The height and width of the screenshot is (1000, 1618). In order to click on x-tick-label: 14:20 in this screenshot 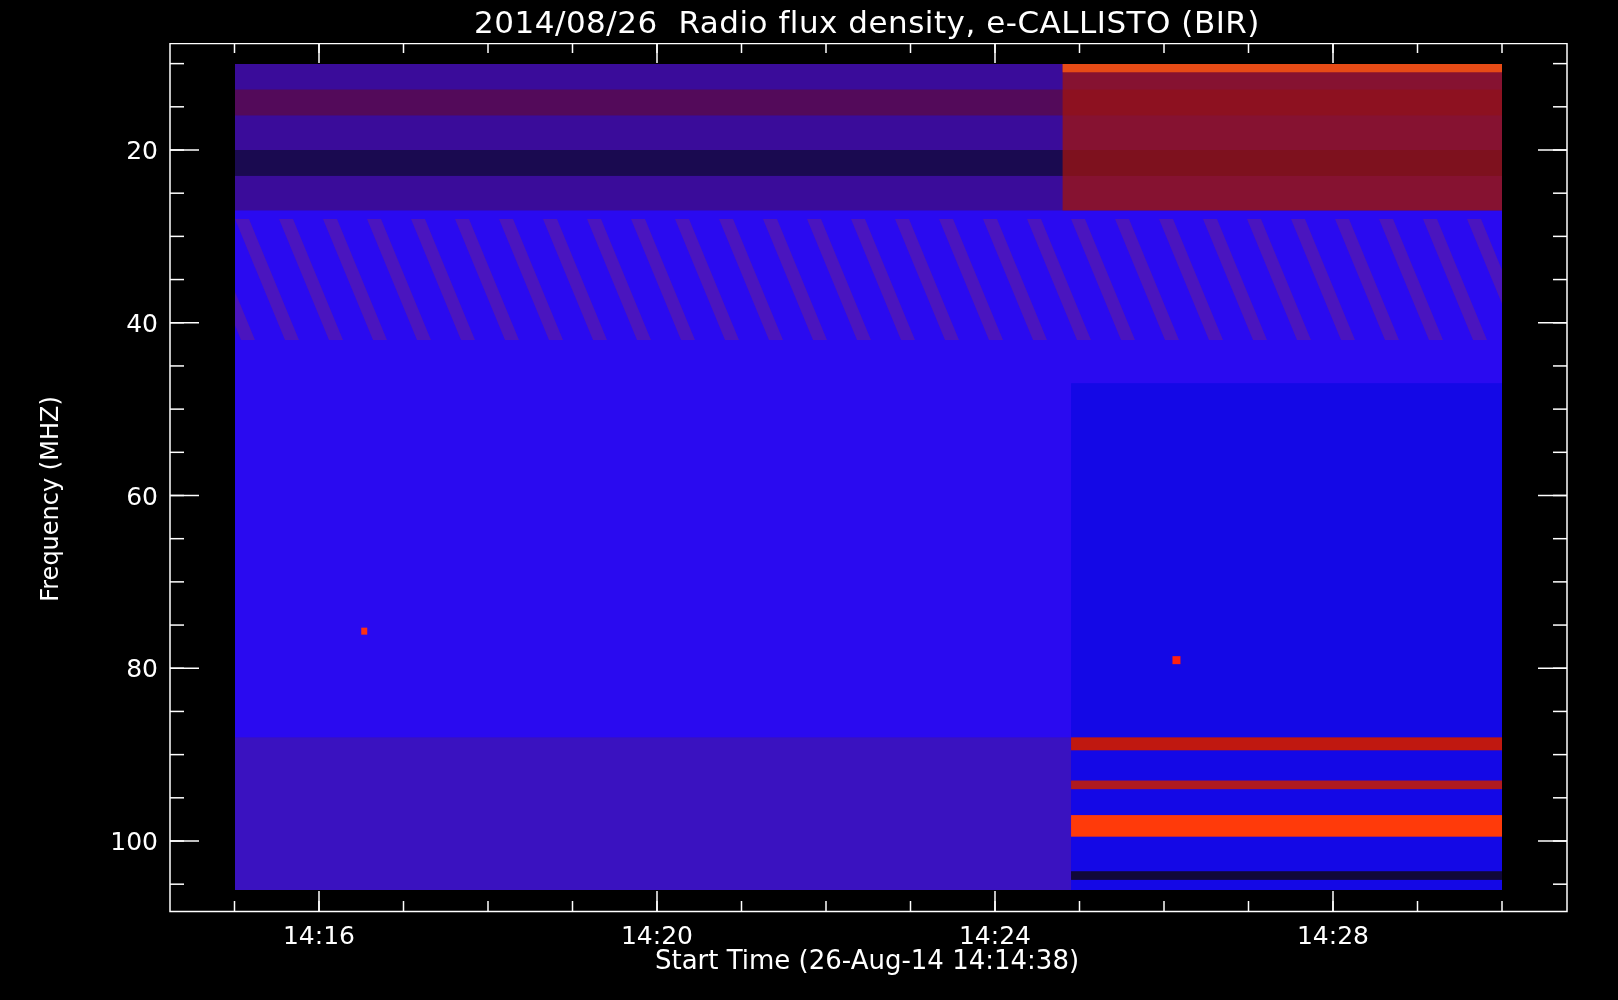, I will do `click(657, 933)`.